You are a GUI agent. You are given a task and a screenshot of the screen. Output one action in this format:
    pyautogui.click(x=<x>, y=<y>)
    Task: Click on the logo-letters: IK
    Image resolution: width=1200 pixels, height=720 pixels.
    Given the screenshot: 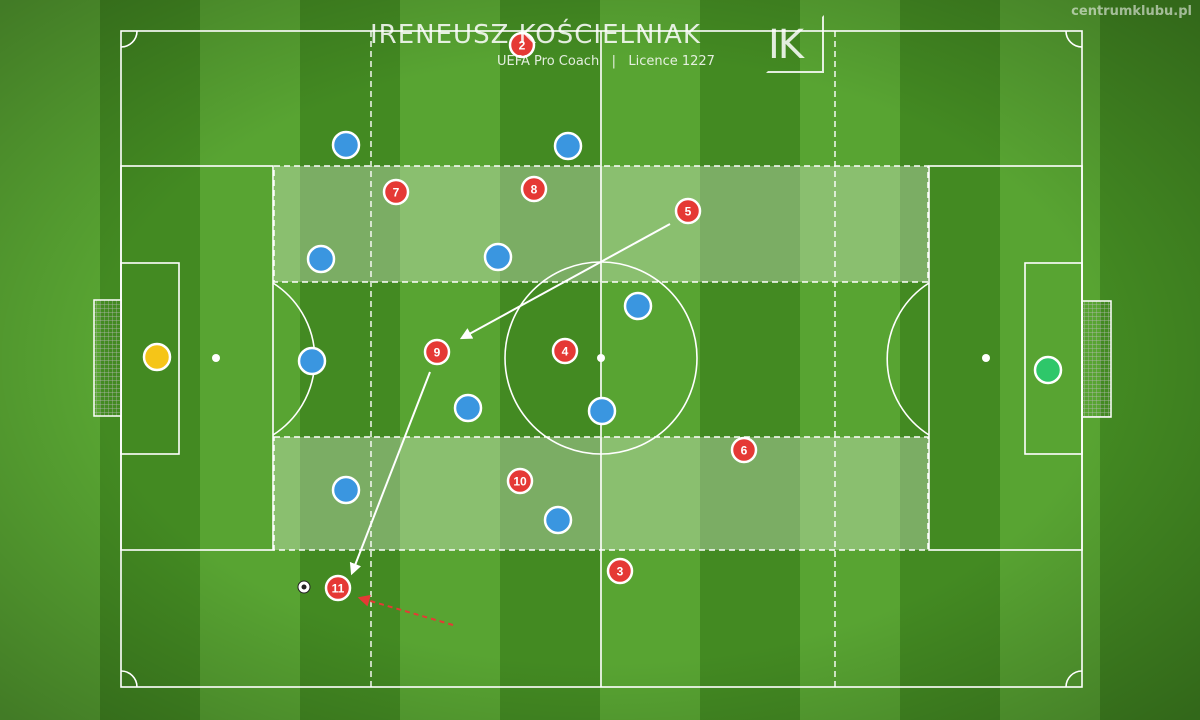 What is the action you would take?
    pyautogui.click(x=786, y=45)
    